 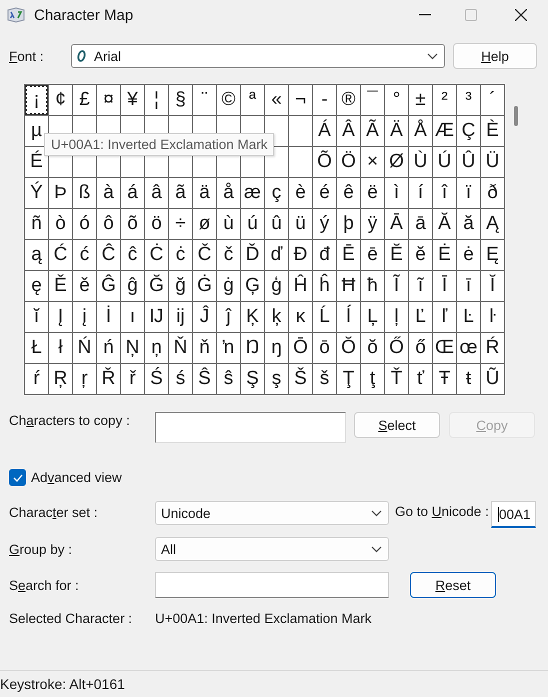 I want to click on reset-button: Reset, so click(x=453, y=585).